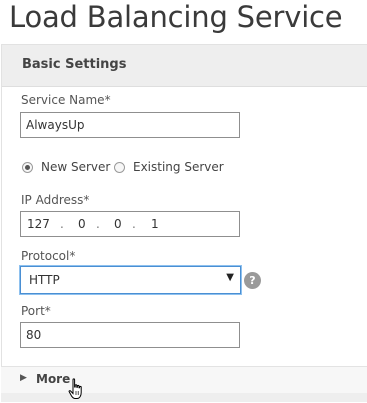  What do you see at coordinates (184, 66) in the screenshot?
I see `panel-header: Basic Settings` at bounding box center [184, 66].